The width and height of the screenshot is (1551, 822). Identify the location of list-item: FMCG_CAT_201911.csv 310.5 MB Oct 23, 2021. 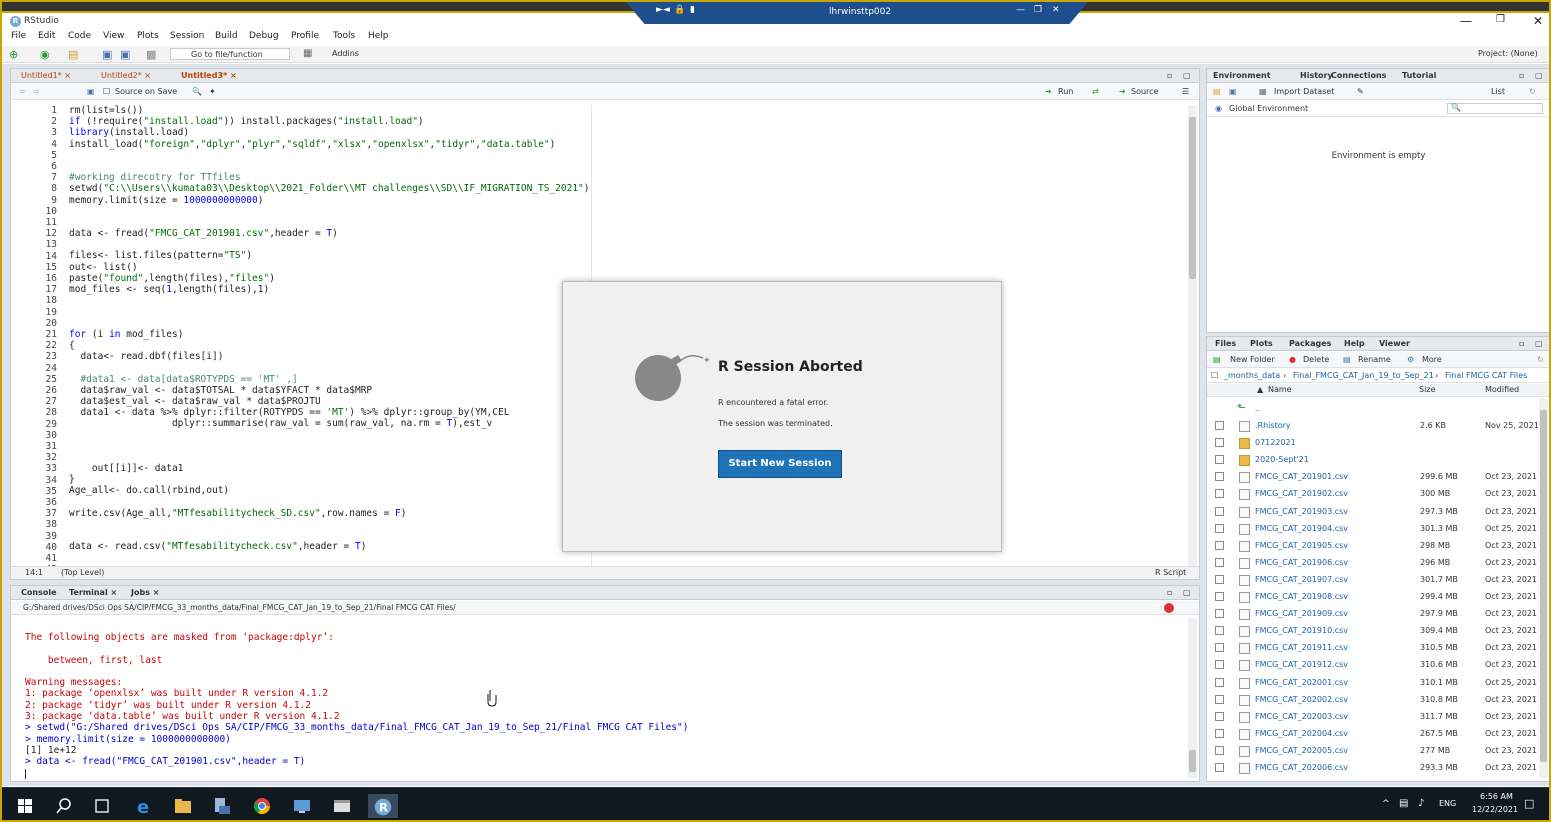
(1378, 647).